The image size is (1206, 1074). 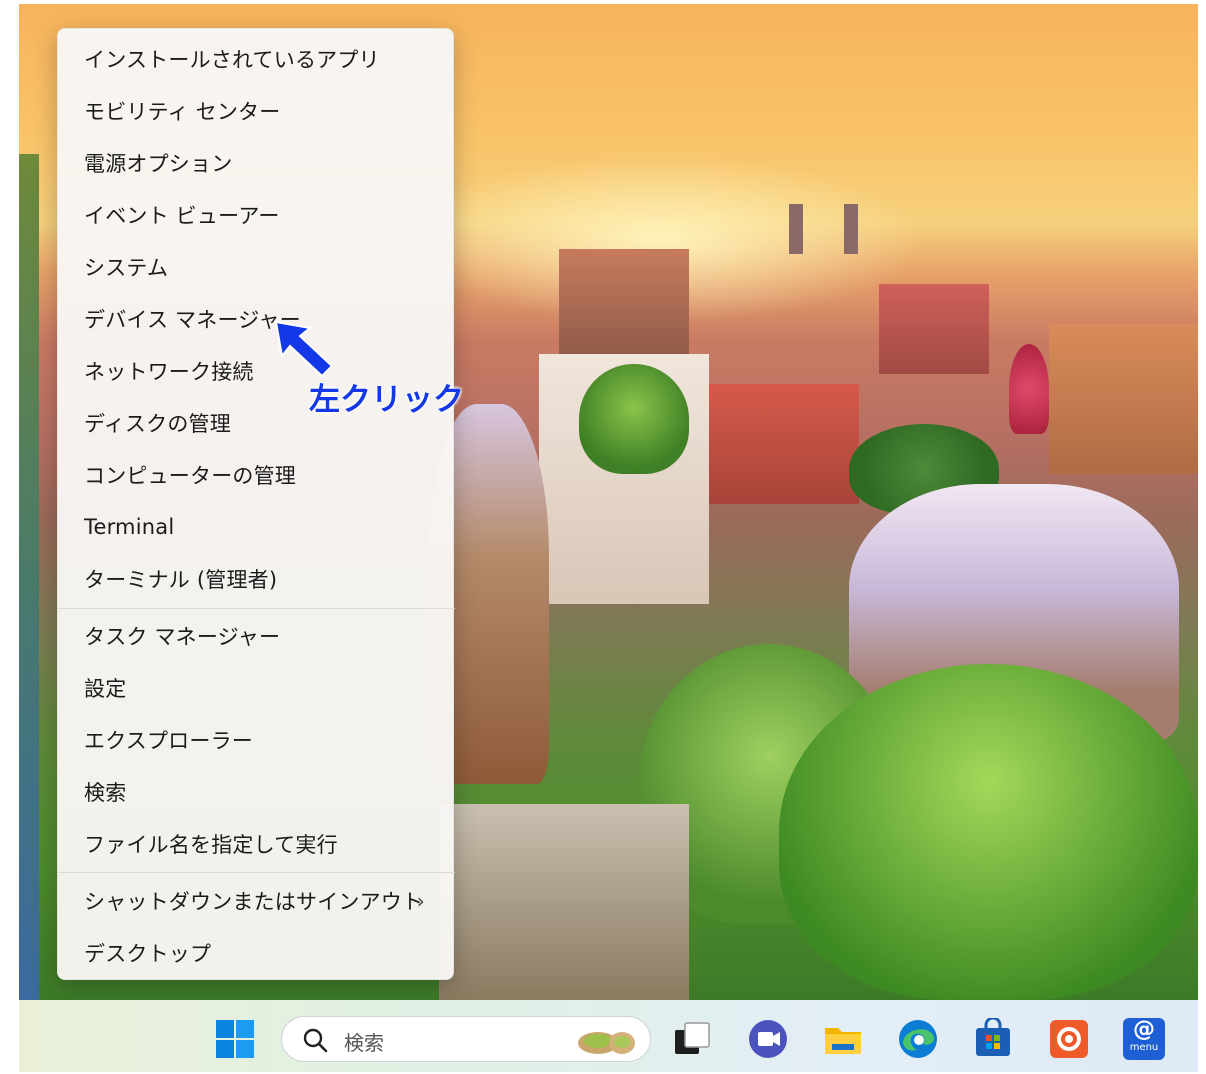 I want to click on menu-item-event-viewer: イベント ビューアー, so click(x=256, y=215).